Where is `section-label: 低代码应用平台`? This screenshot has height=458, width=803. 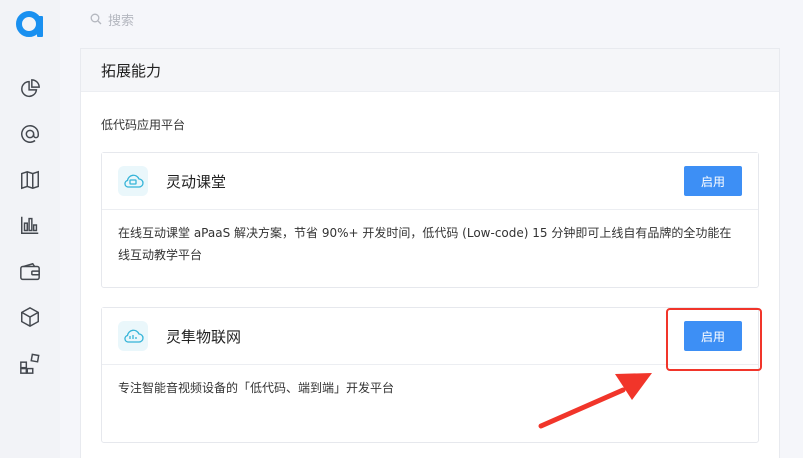
section-label: 低代码应用平台 is located at coordinates (143, 125).